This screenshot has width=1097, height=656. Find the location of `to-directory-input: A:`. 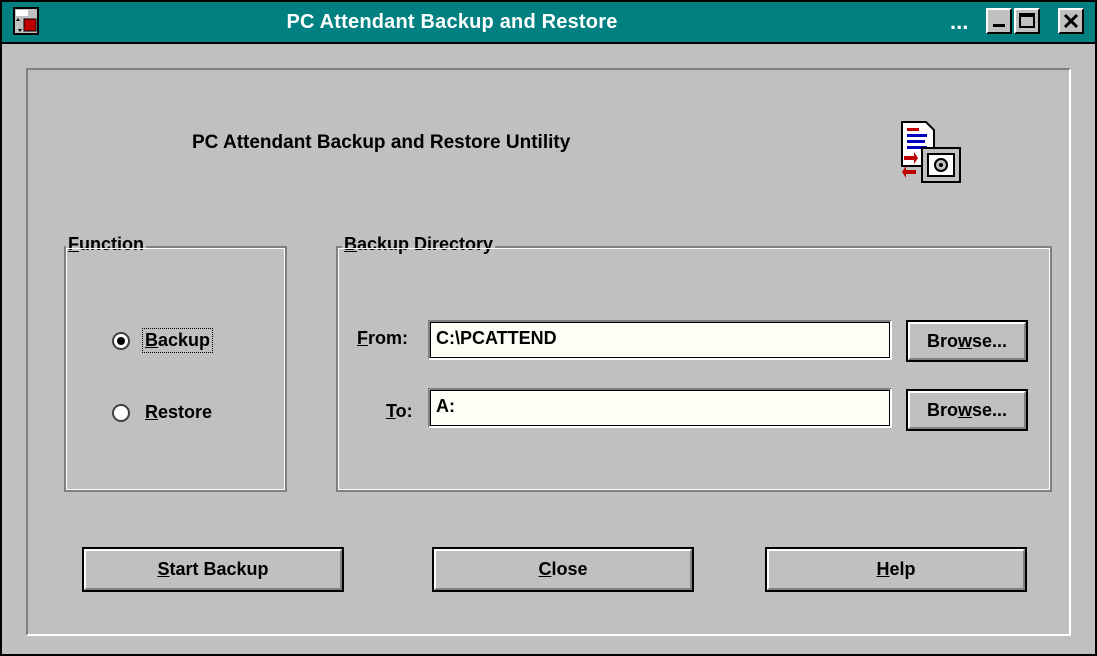

to-directory-input: A: is located at coordinates (660, 408).